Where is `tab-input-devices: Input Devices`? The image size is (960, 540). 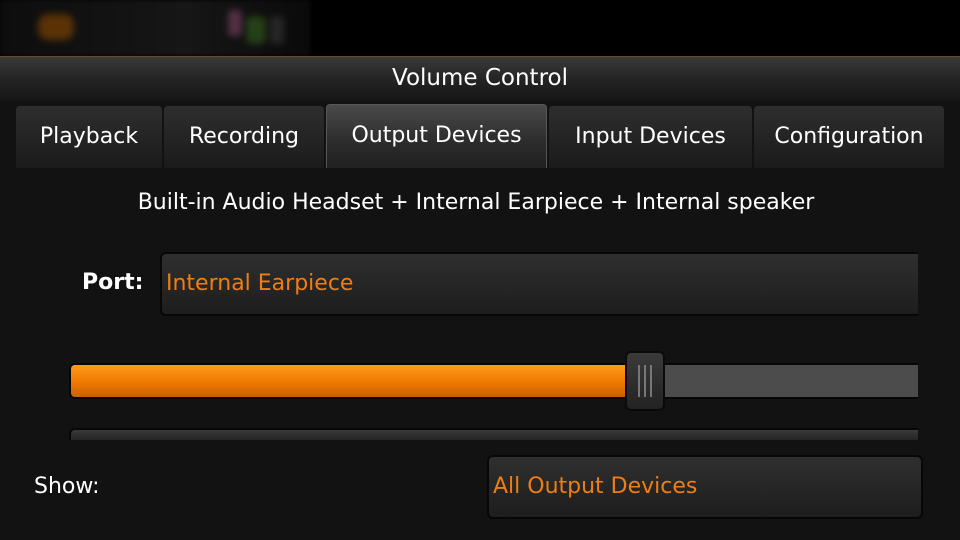
tab-input-devices: Input Devices is located at coordinates (650, 138).